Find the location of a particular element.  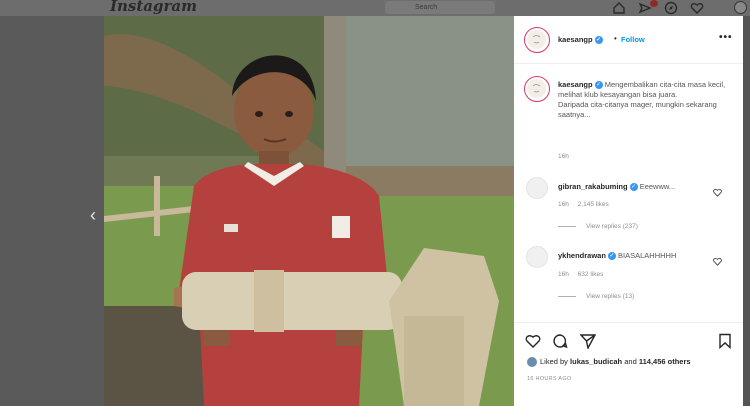

heart-icon is located at coordinates (697, 8).